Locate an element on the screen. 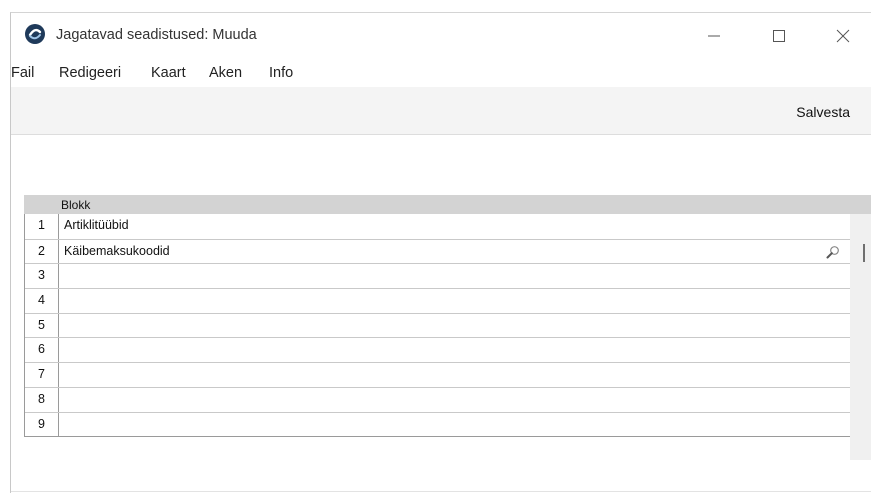 This screenshot has width=871, height=493. table-row: 6 is located at coordinates (437, 350).